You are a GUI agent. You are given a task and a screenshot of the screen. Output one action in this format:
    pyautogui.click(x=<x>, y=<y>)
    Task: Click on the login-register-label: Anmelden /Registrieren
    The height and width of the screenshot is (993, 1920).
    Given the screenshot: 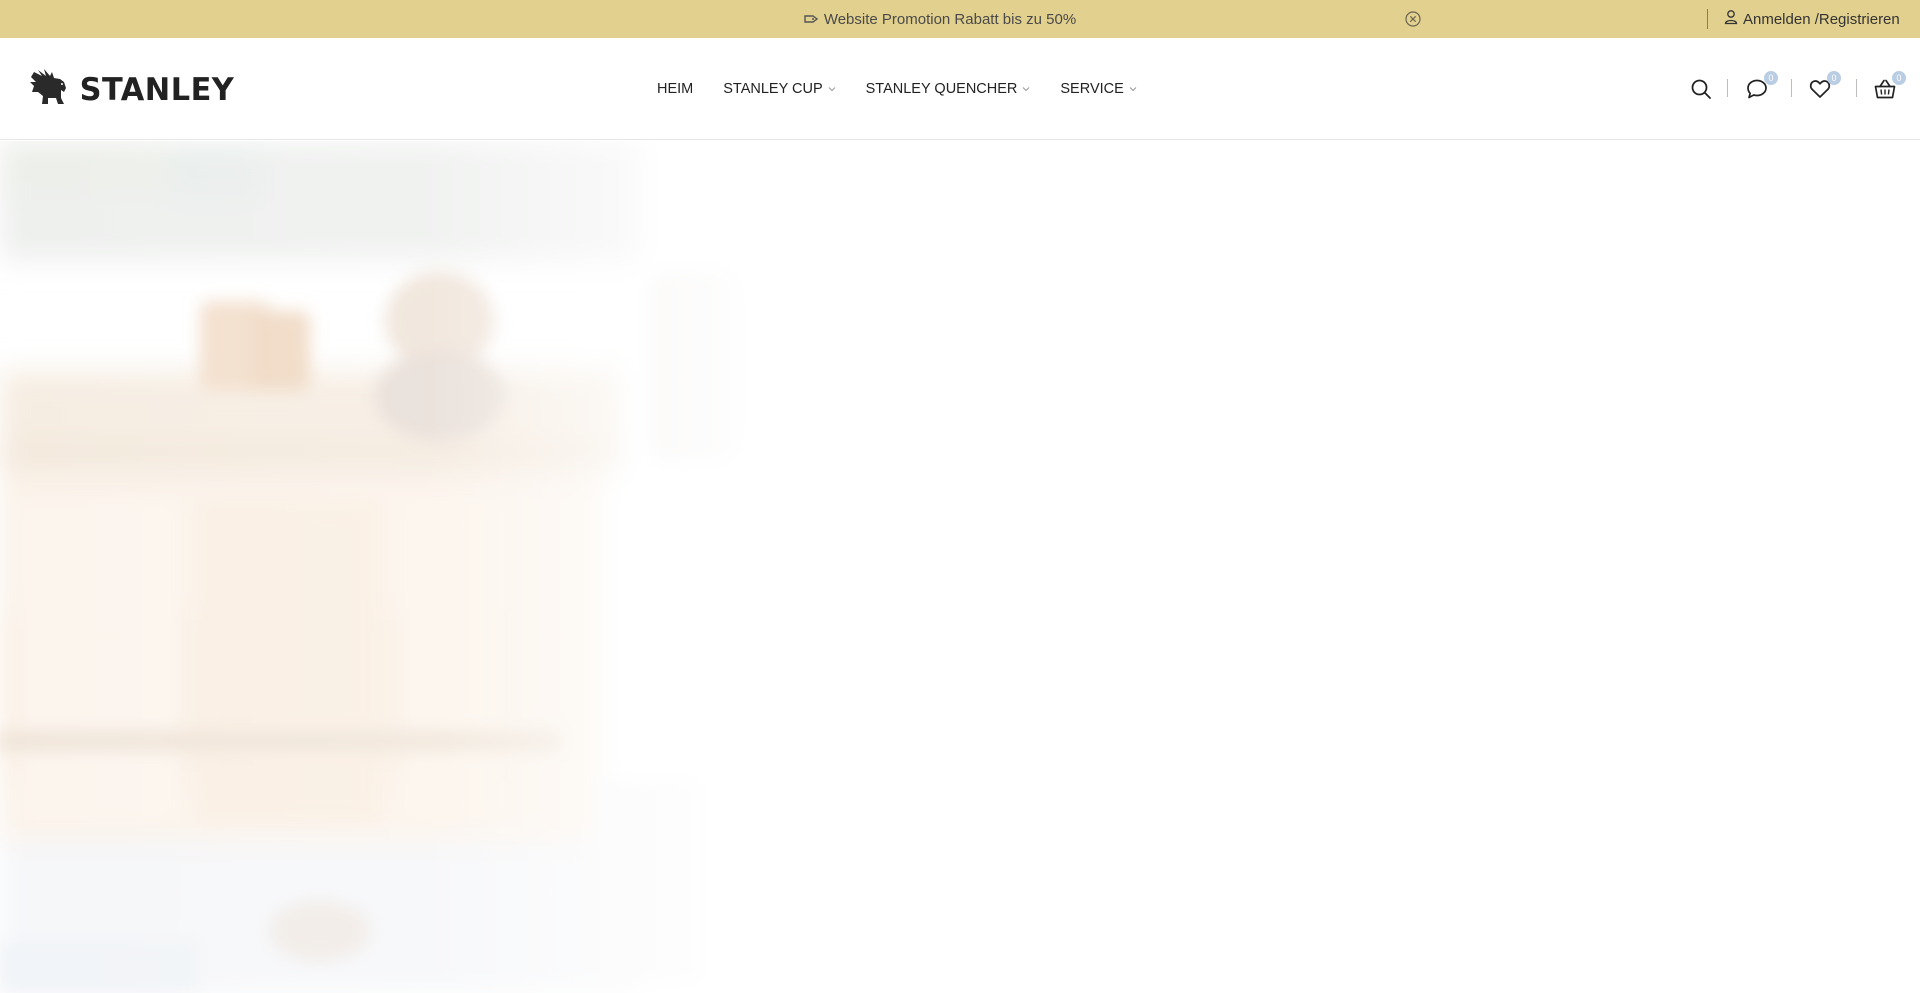 What is the action you would take?
    pyautogui.click(x=1821, y=19)
    